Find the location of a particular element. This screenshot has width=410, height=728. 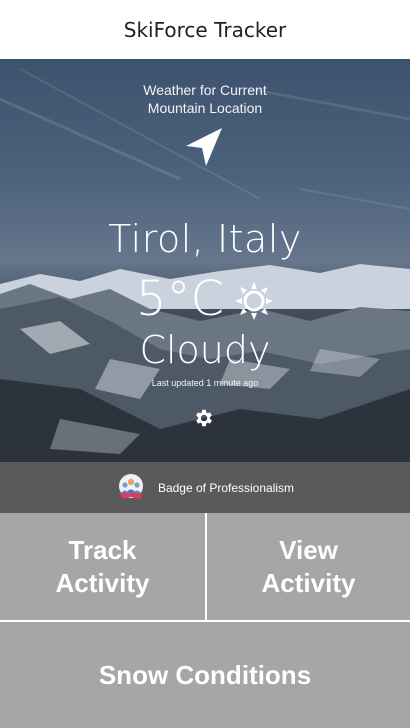

badge-bar: Badge of Professionalism is located at coordinates (205, 487).